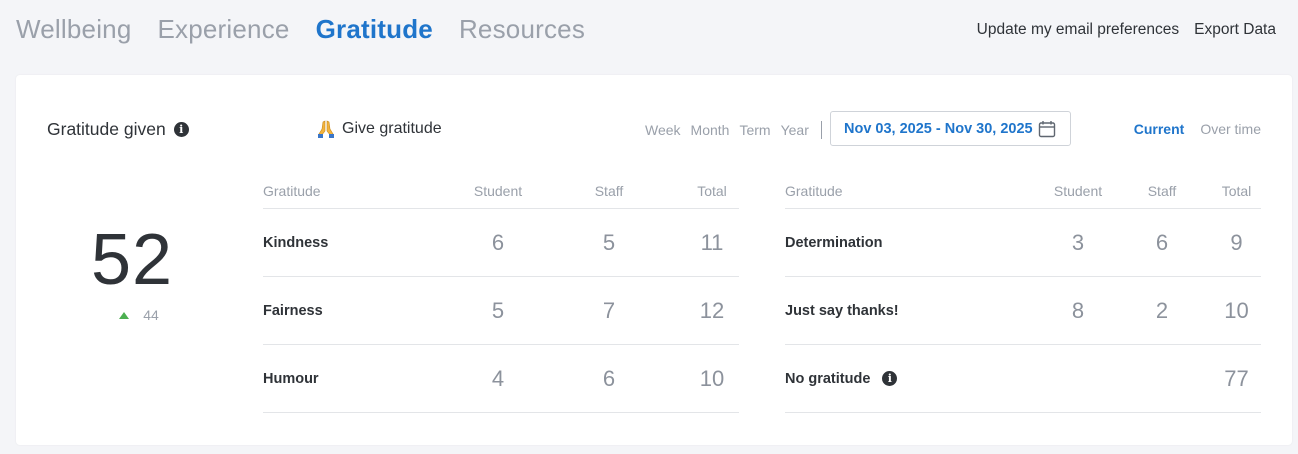 This screenshot has width=1298, height=454. What do you see at coordinates (1197, 129) in the screenshot?
I see `view-toggle: Current Over time` at bounding box center [1197, 129].